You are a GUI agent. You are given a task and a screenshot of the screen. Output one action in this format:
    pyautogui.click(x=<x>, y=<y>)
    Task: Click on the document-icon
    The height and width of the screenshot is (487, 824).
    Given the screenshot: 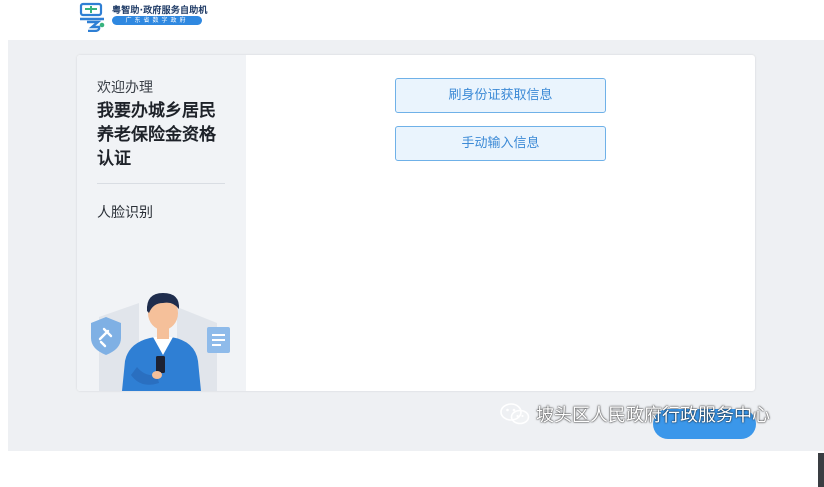 What is the action you would take?
    pyautogui.click(x=218, y=340)
    